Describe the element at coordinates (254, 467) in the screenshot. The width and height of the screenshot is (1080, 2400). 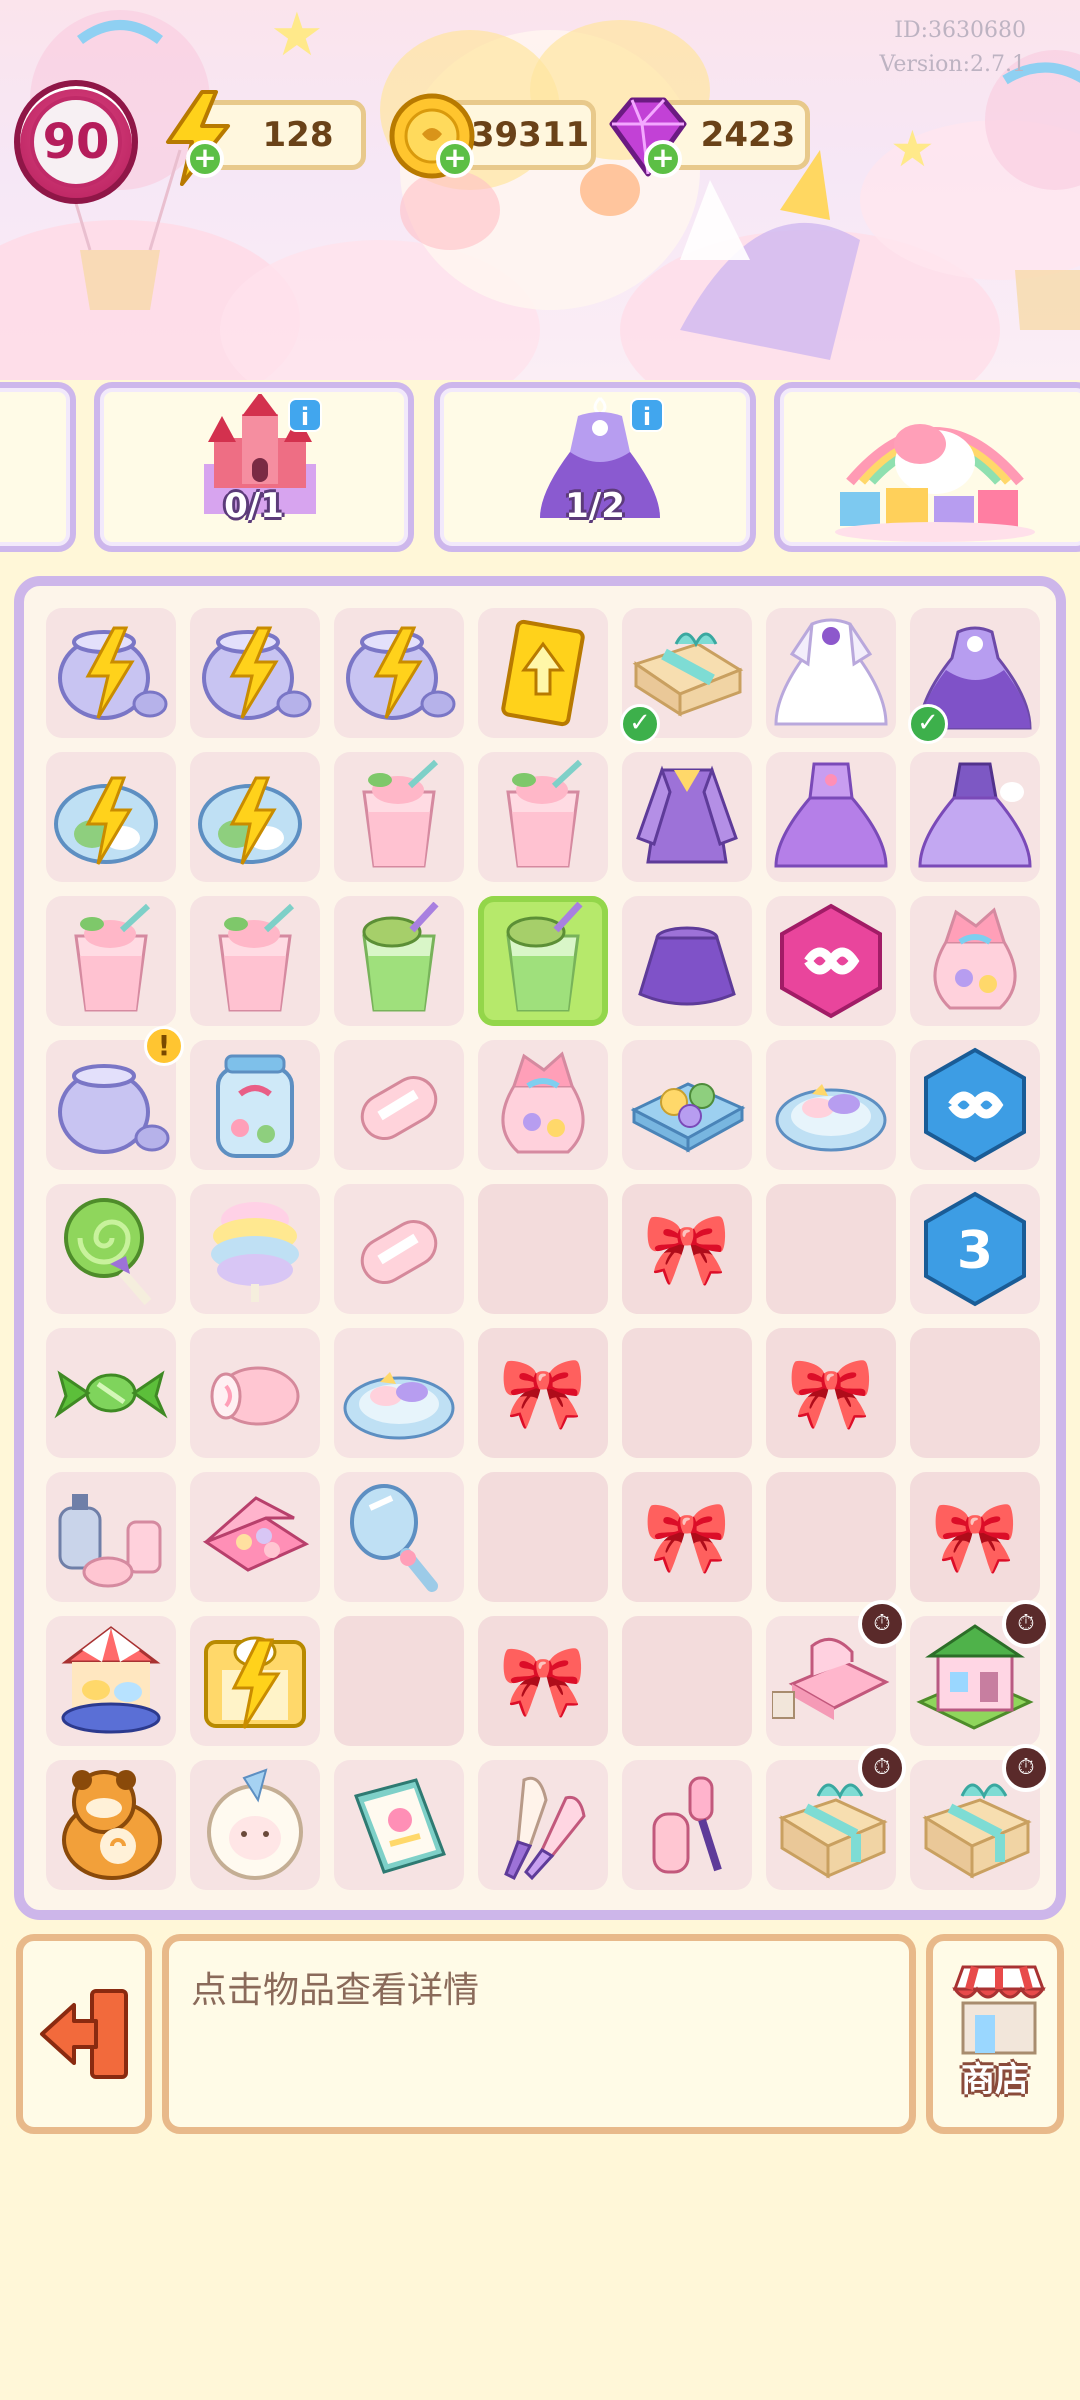
I see `quest-card-castle: i 0/1` at that location.